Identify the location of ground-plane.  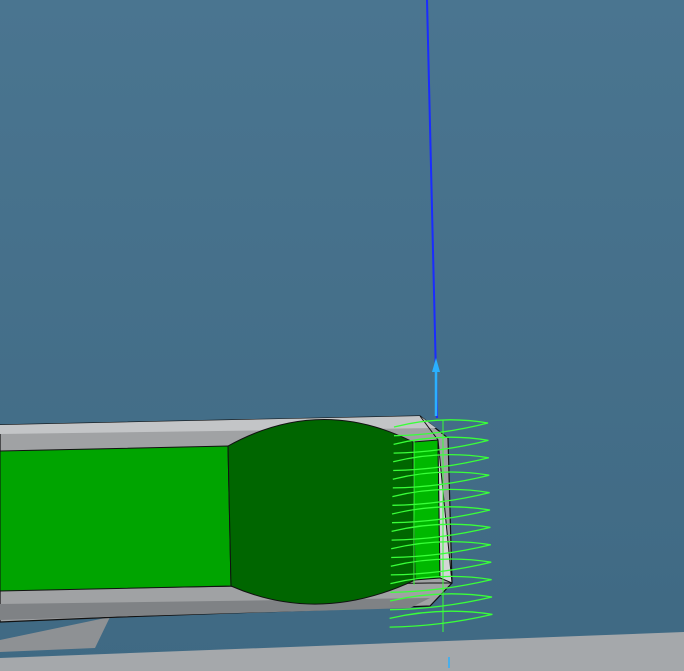
(342, 651).